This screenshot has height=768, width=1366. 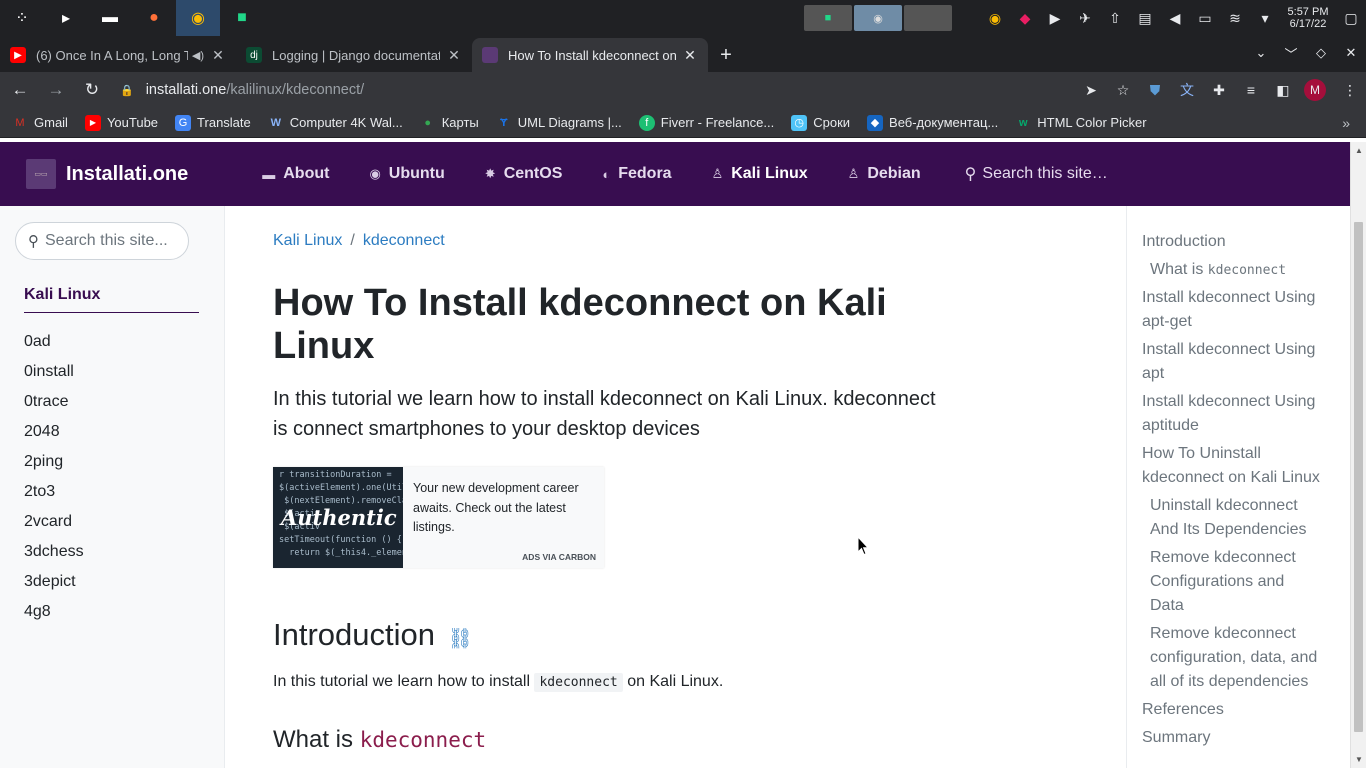 What do you see at coordinates (1358, 477) in the screenshot?
I see `scrollbar-thumb` at bounding box center [1358, 477].